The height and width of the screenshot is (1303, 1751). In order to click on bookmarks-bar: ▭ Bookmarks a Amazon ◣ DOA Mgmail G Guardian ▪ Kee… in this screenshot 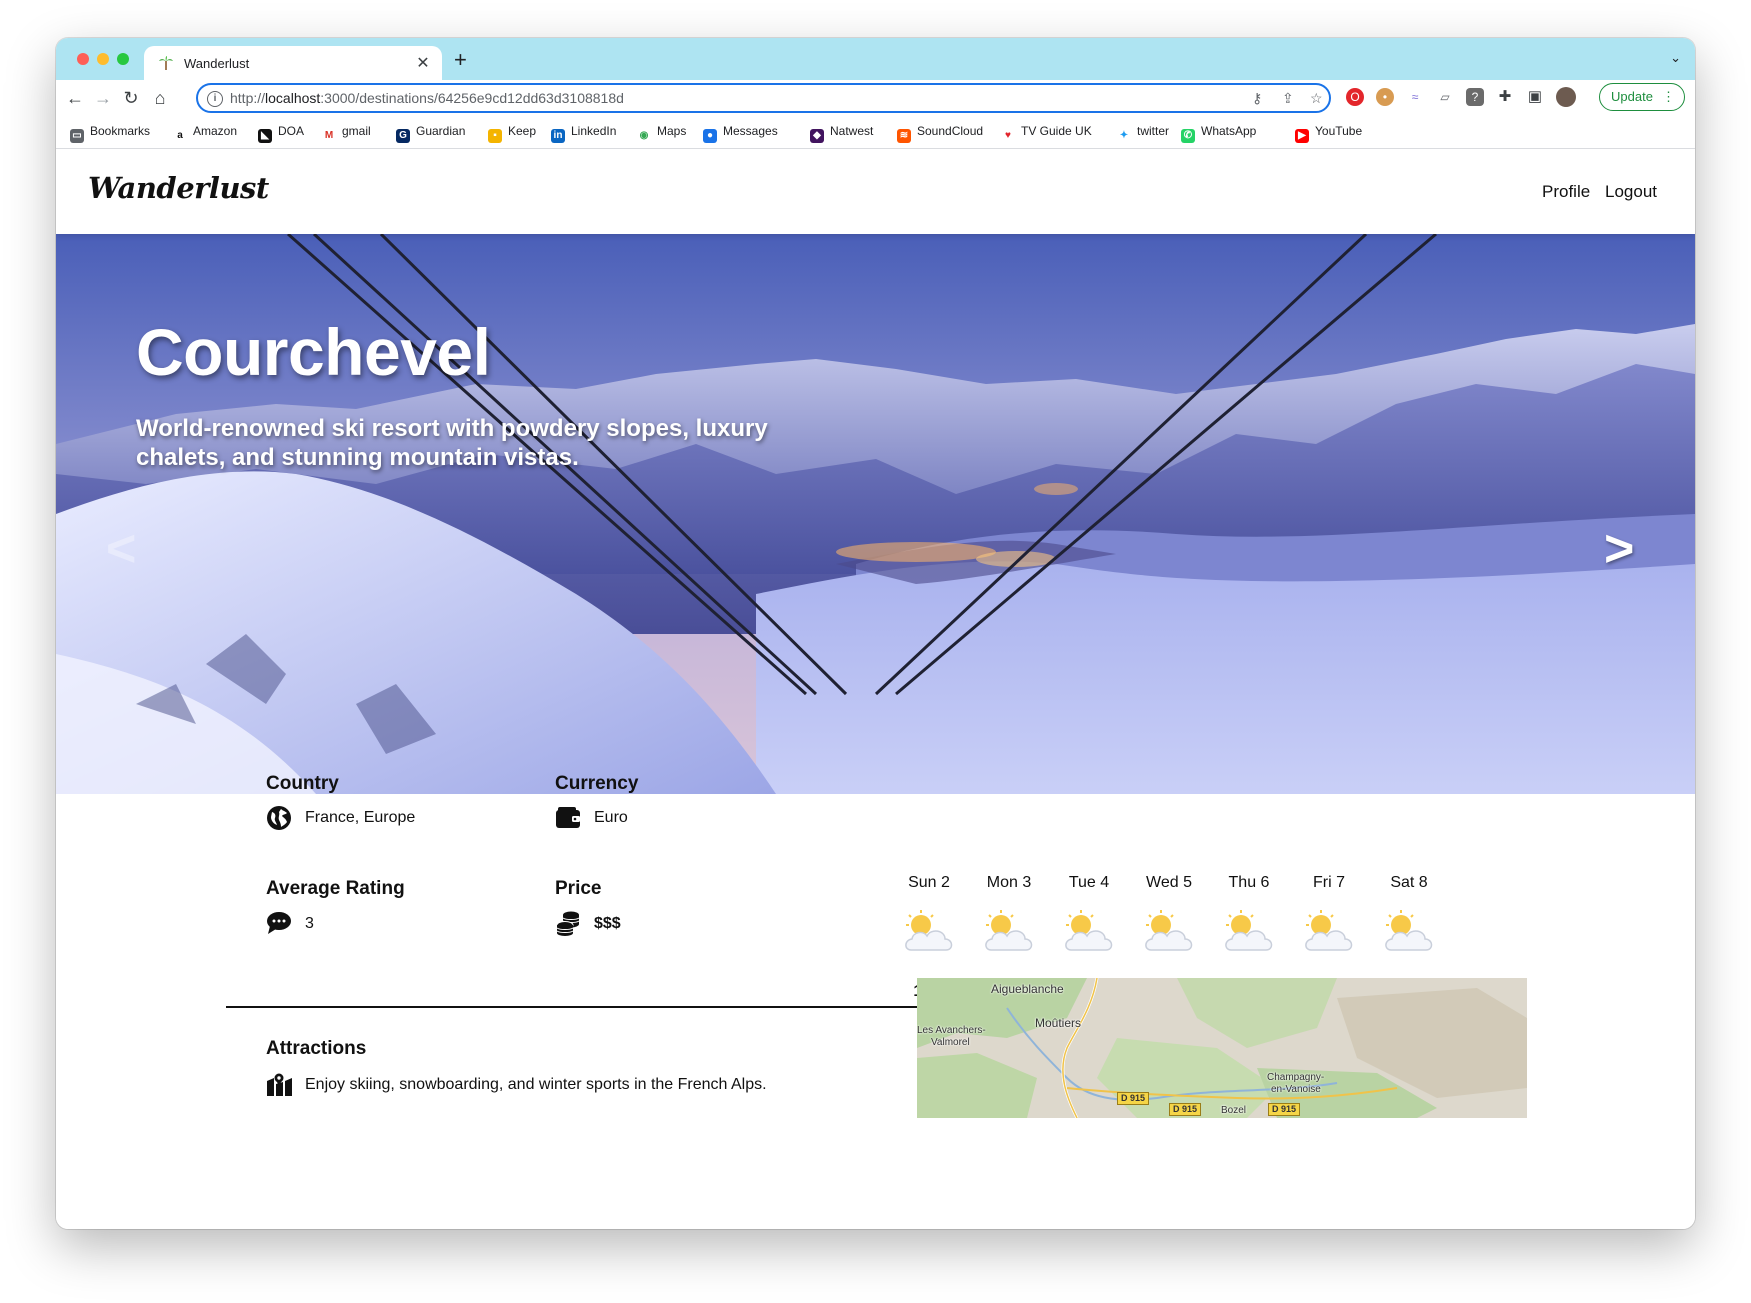, I will do `click(875, 132)`.